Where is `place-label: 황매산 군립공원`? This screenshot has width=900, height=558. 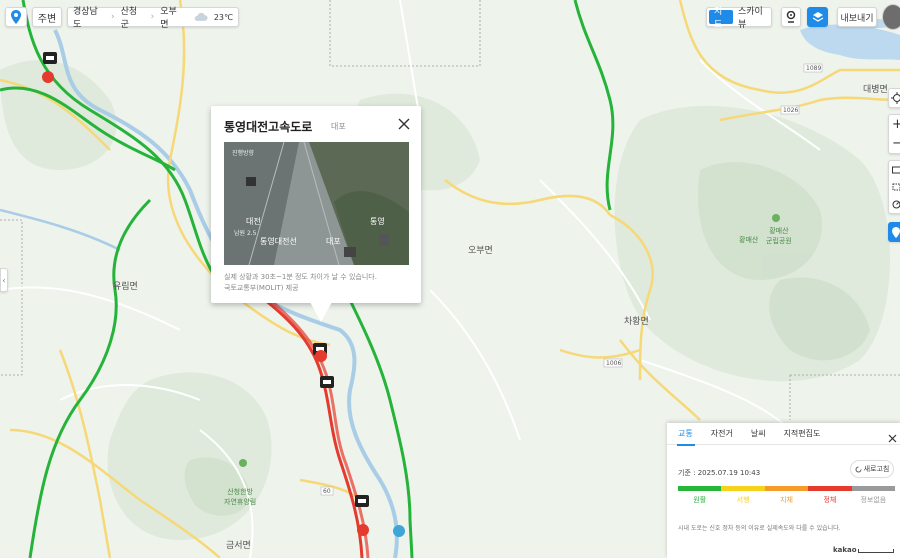 place-label: 황매산 군립공원 is located at coordinates (779, 236).